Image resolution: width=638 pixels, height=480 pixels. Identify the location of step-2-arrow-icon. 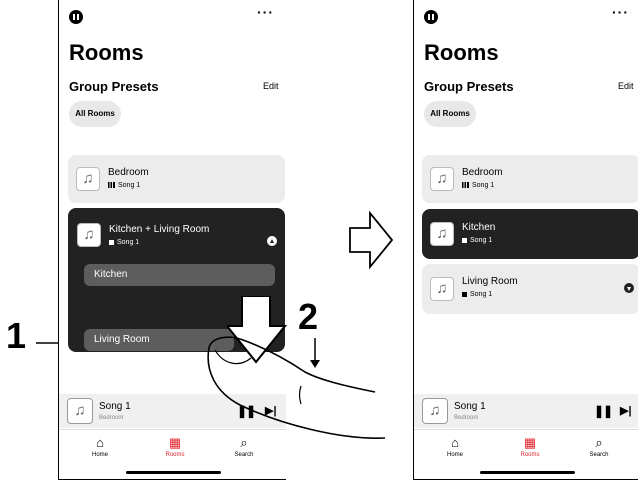
(315, 353).